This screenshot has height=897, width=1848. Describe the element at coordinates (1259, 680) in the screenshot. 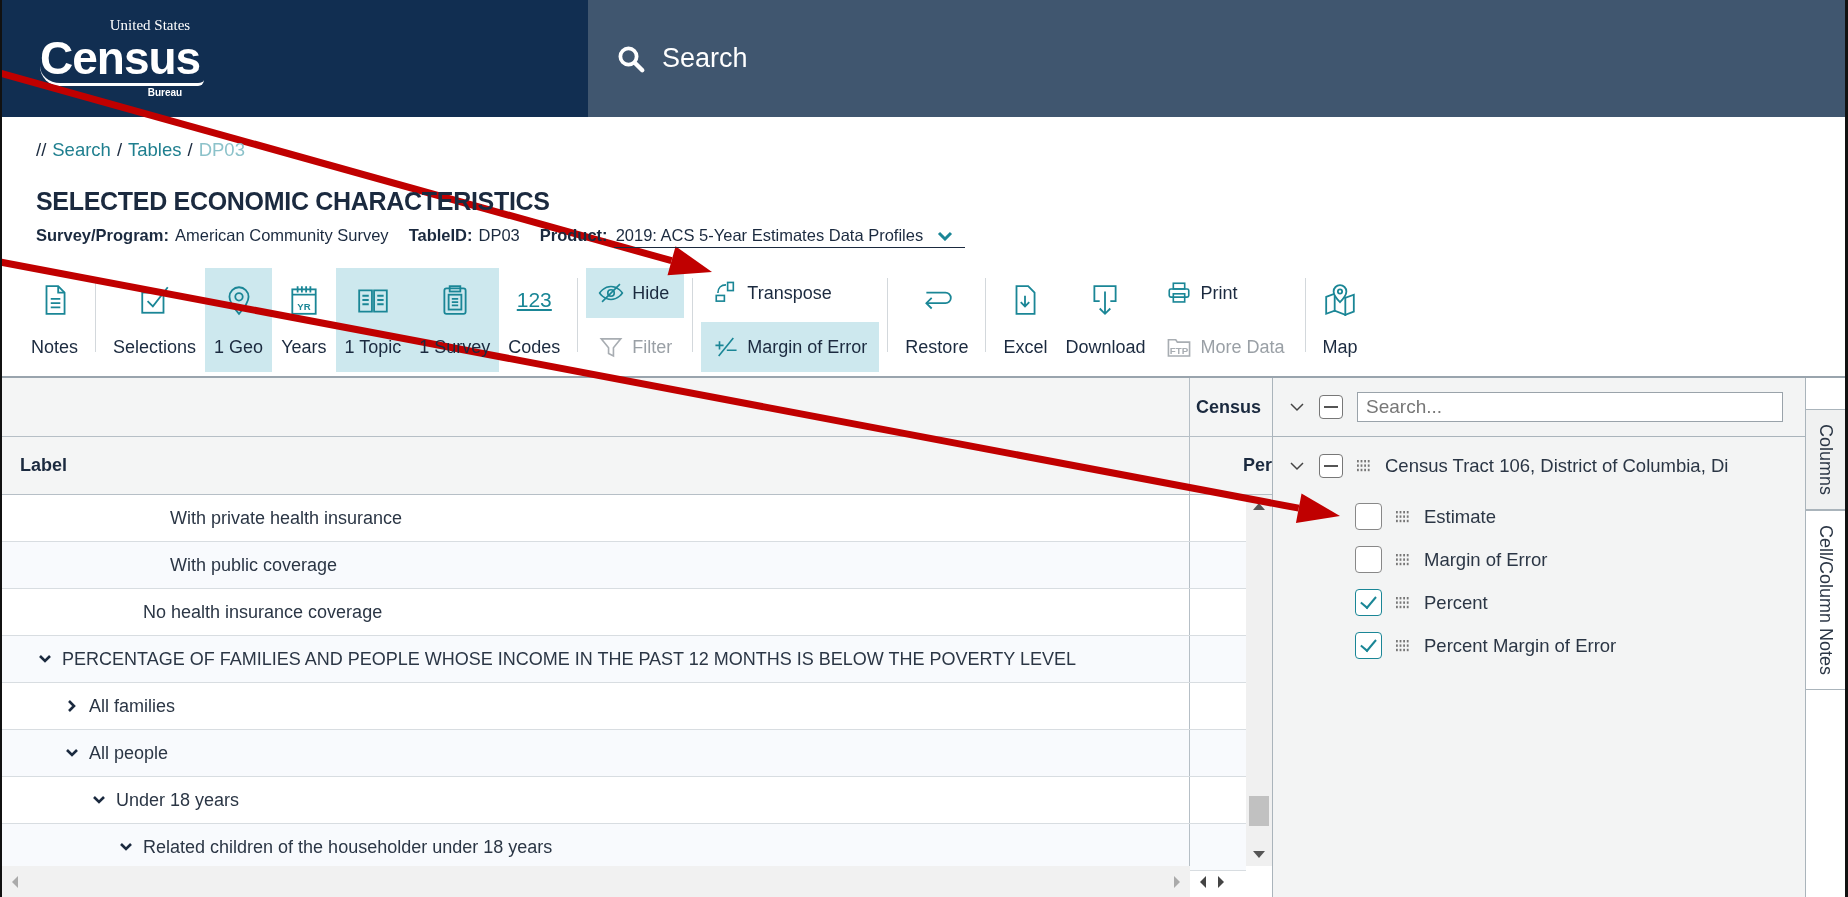

I see `vertical-scrollbar` at that location.